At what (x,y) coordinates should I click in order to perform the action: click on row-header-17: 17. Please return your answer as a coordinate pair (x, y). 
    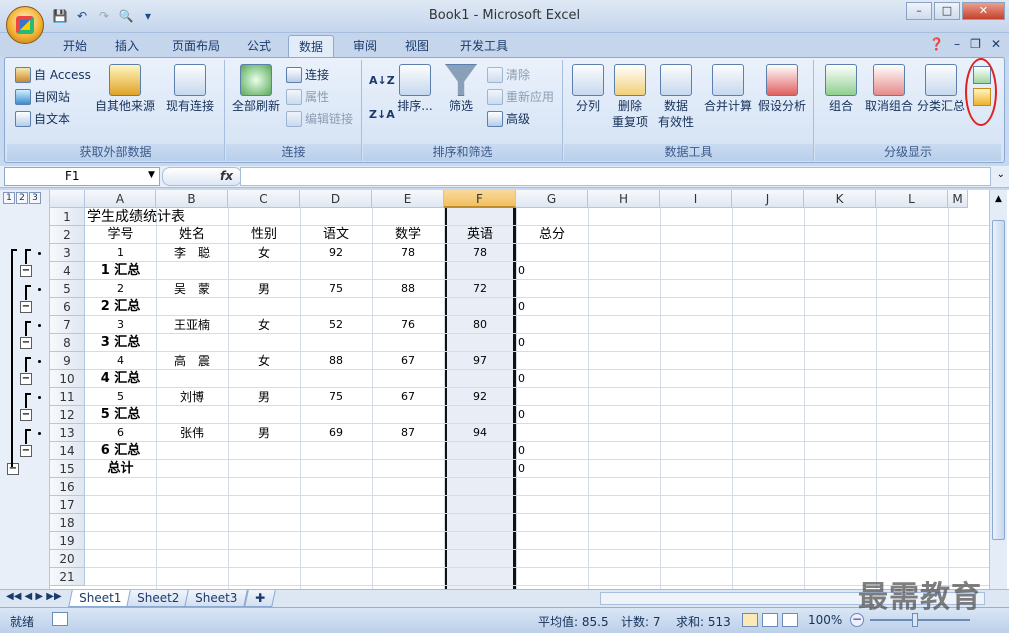
    Looking at the image, I should click on (67, 505).